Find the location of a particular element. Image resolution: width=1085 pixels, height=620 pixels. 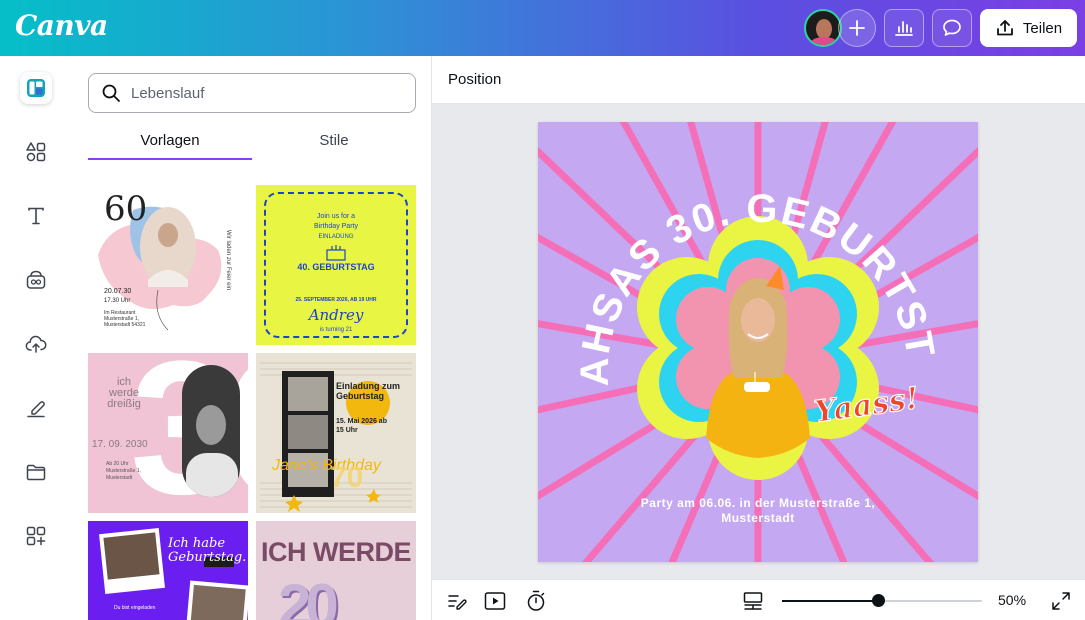

comment-button is located at coordinates (952, 28).